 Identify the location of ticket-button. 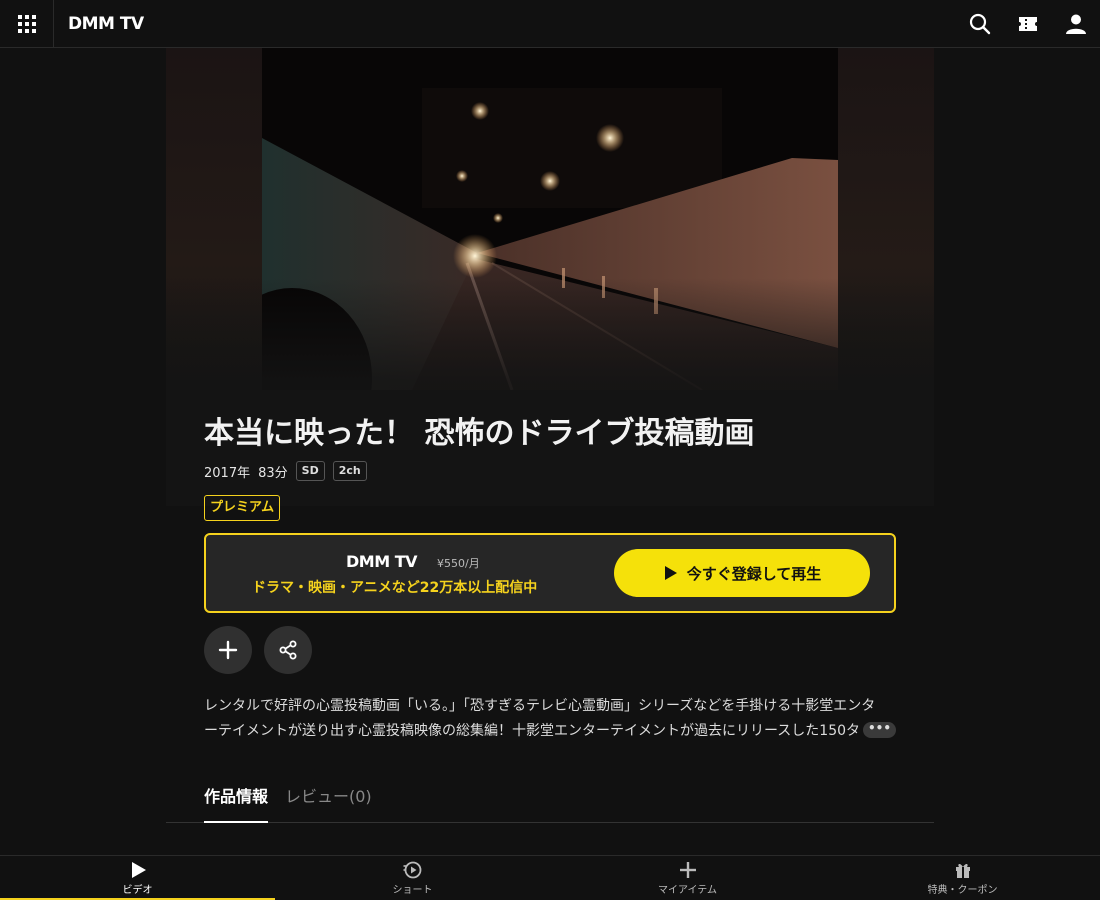
(1028, 24).